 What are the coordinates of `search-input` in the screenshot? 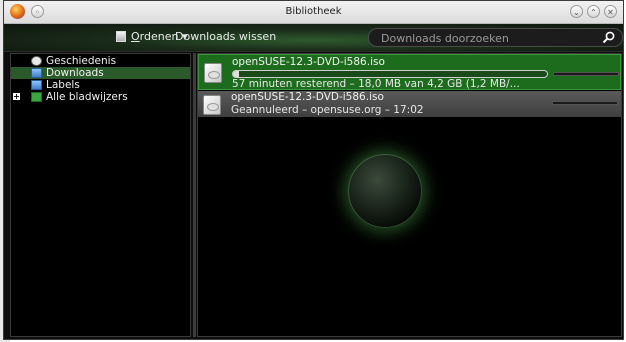 It's located at (481, 38).